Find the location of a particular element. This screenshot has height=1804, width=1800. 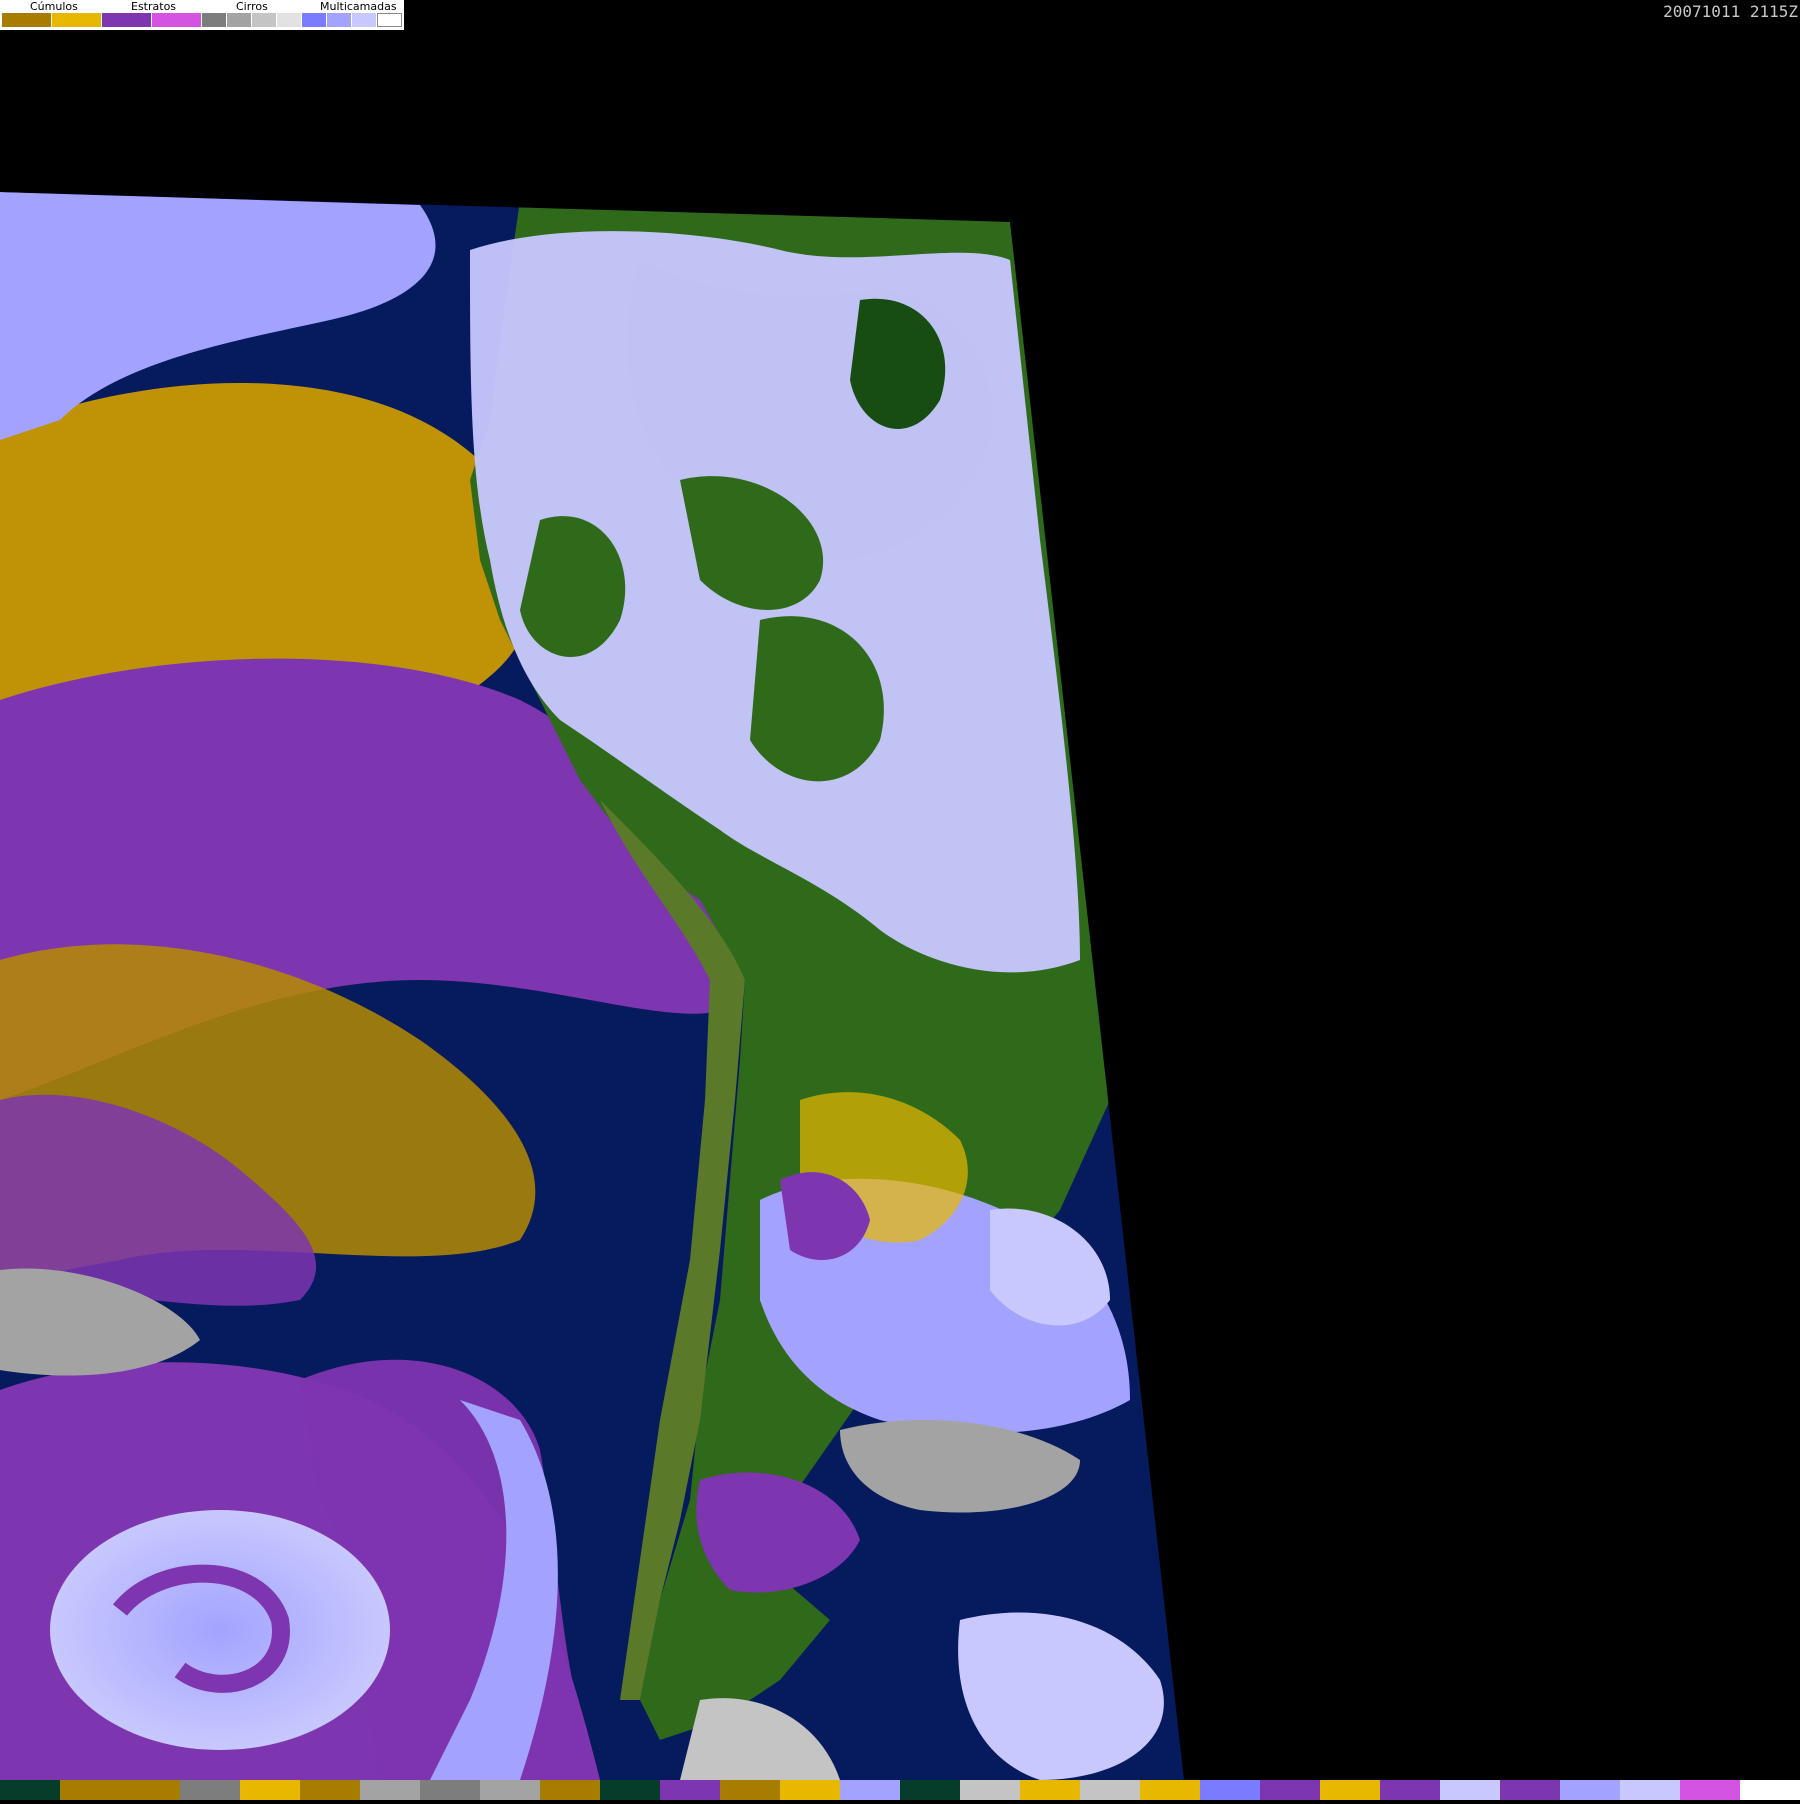

timestamp: 20071011 2115Z is located at coordinates (1730, 11).